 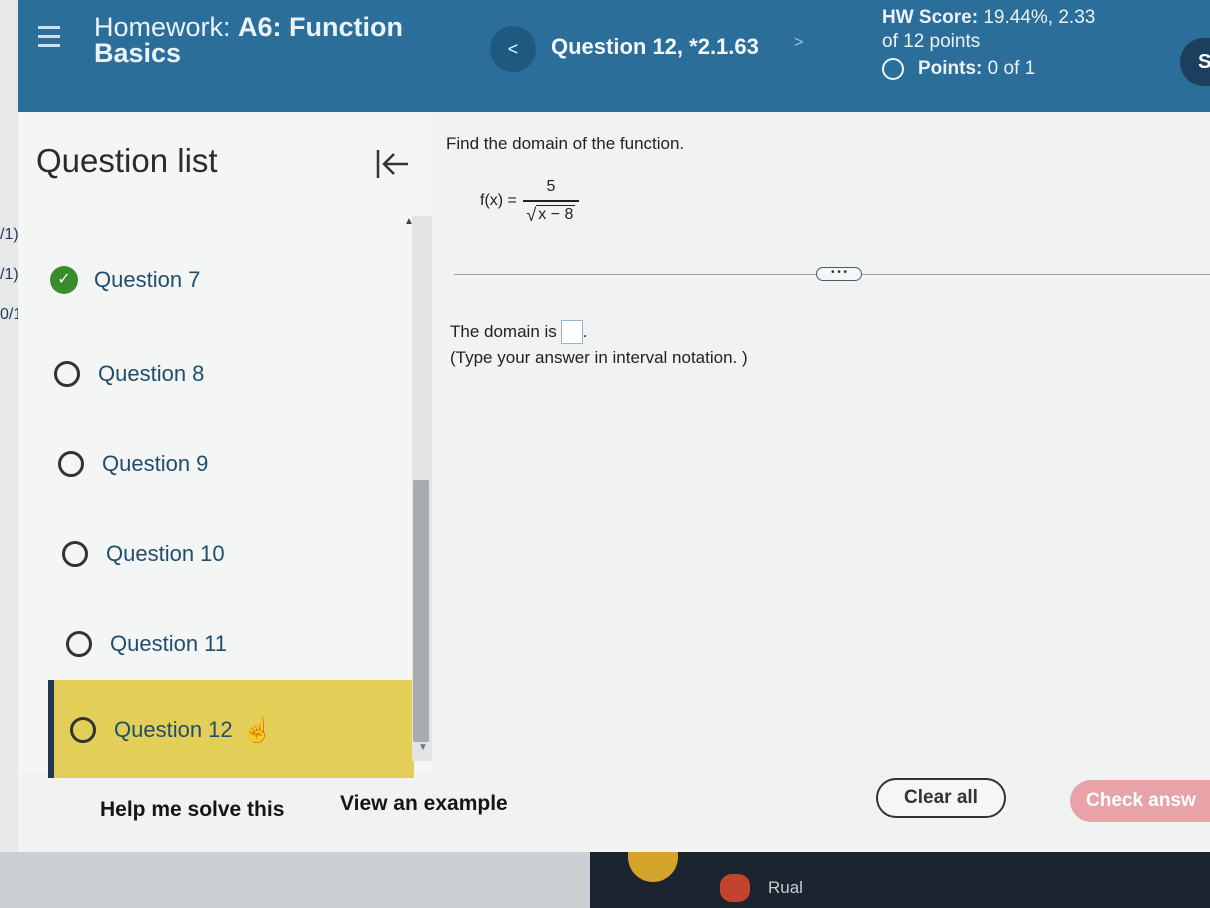 What do you see at coordinates (1195, 62) in the screenshot?
I see `save-button: S` at bounding box center [1195, 62].